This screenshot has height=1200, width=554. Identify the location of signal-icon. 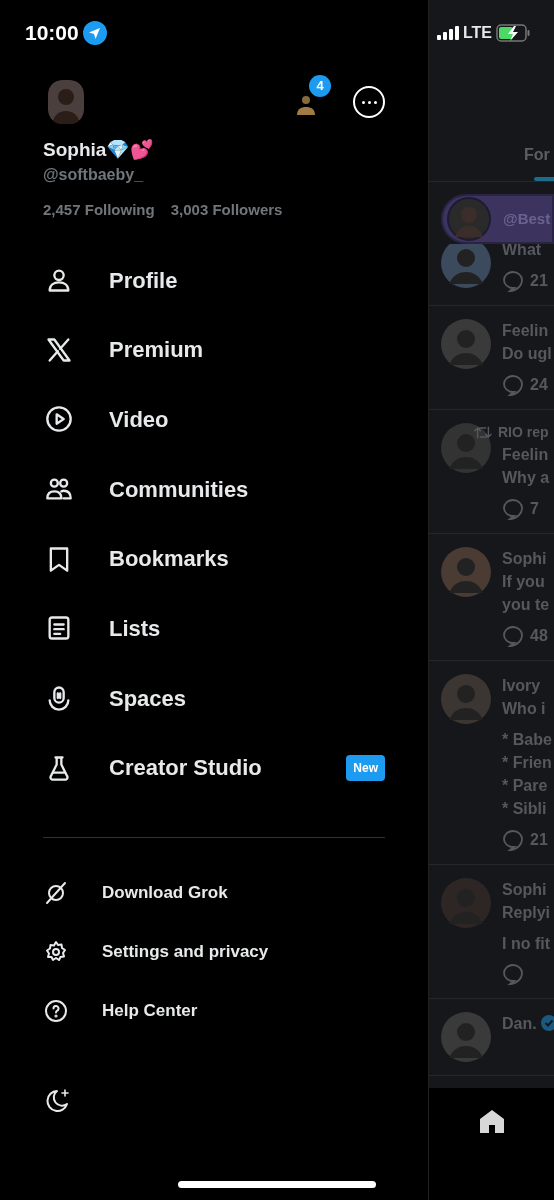
(448, 33).